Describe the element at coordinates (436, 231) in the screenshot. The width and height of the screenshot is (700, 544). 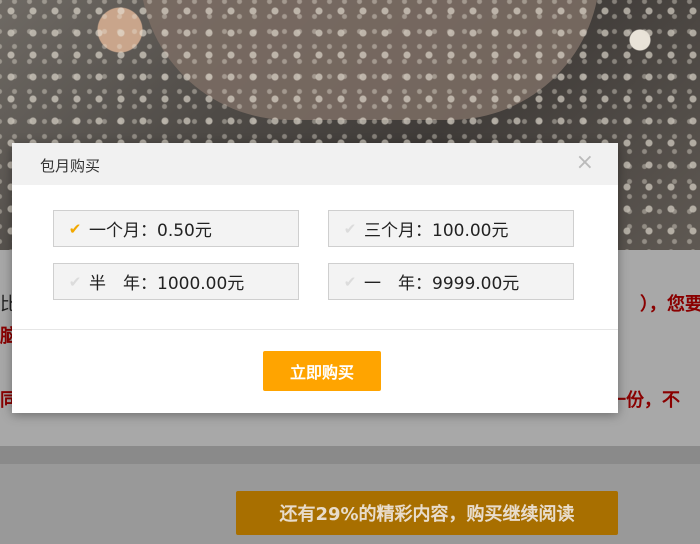
I see `plan-option-label: 三个月：100.00元` at that location.